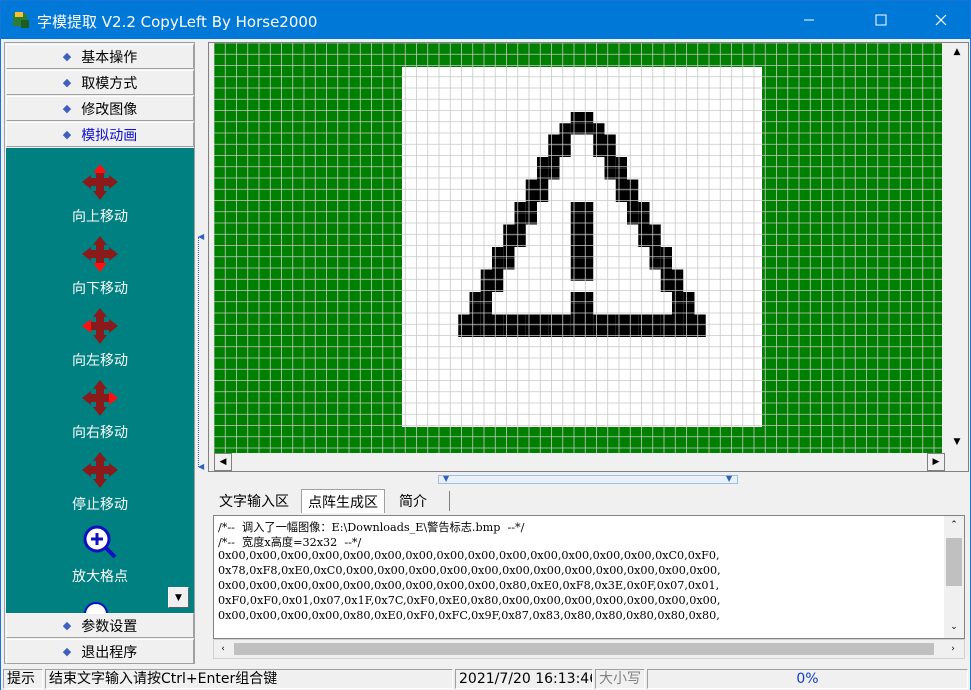 Image resolution: width=971 pixels, height=690 pixels. I want to click on scroll-down-icon: ⌄, so click(954, 627).